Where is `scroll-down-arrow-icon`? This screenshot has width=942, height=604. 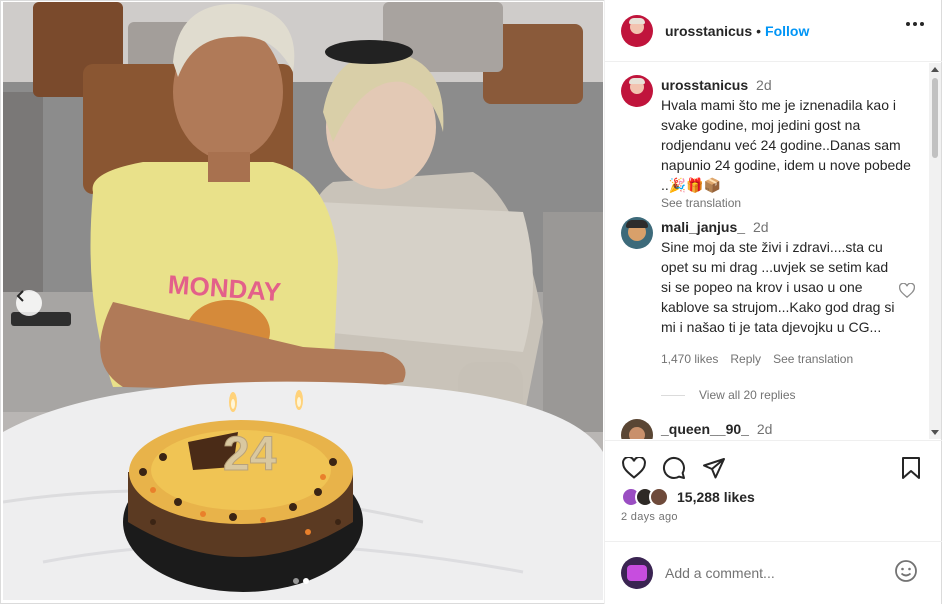
scroll-down-arrow-icon is located at coordinates (935, 432).